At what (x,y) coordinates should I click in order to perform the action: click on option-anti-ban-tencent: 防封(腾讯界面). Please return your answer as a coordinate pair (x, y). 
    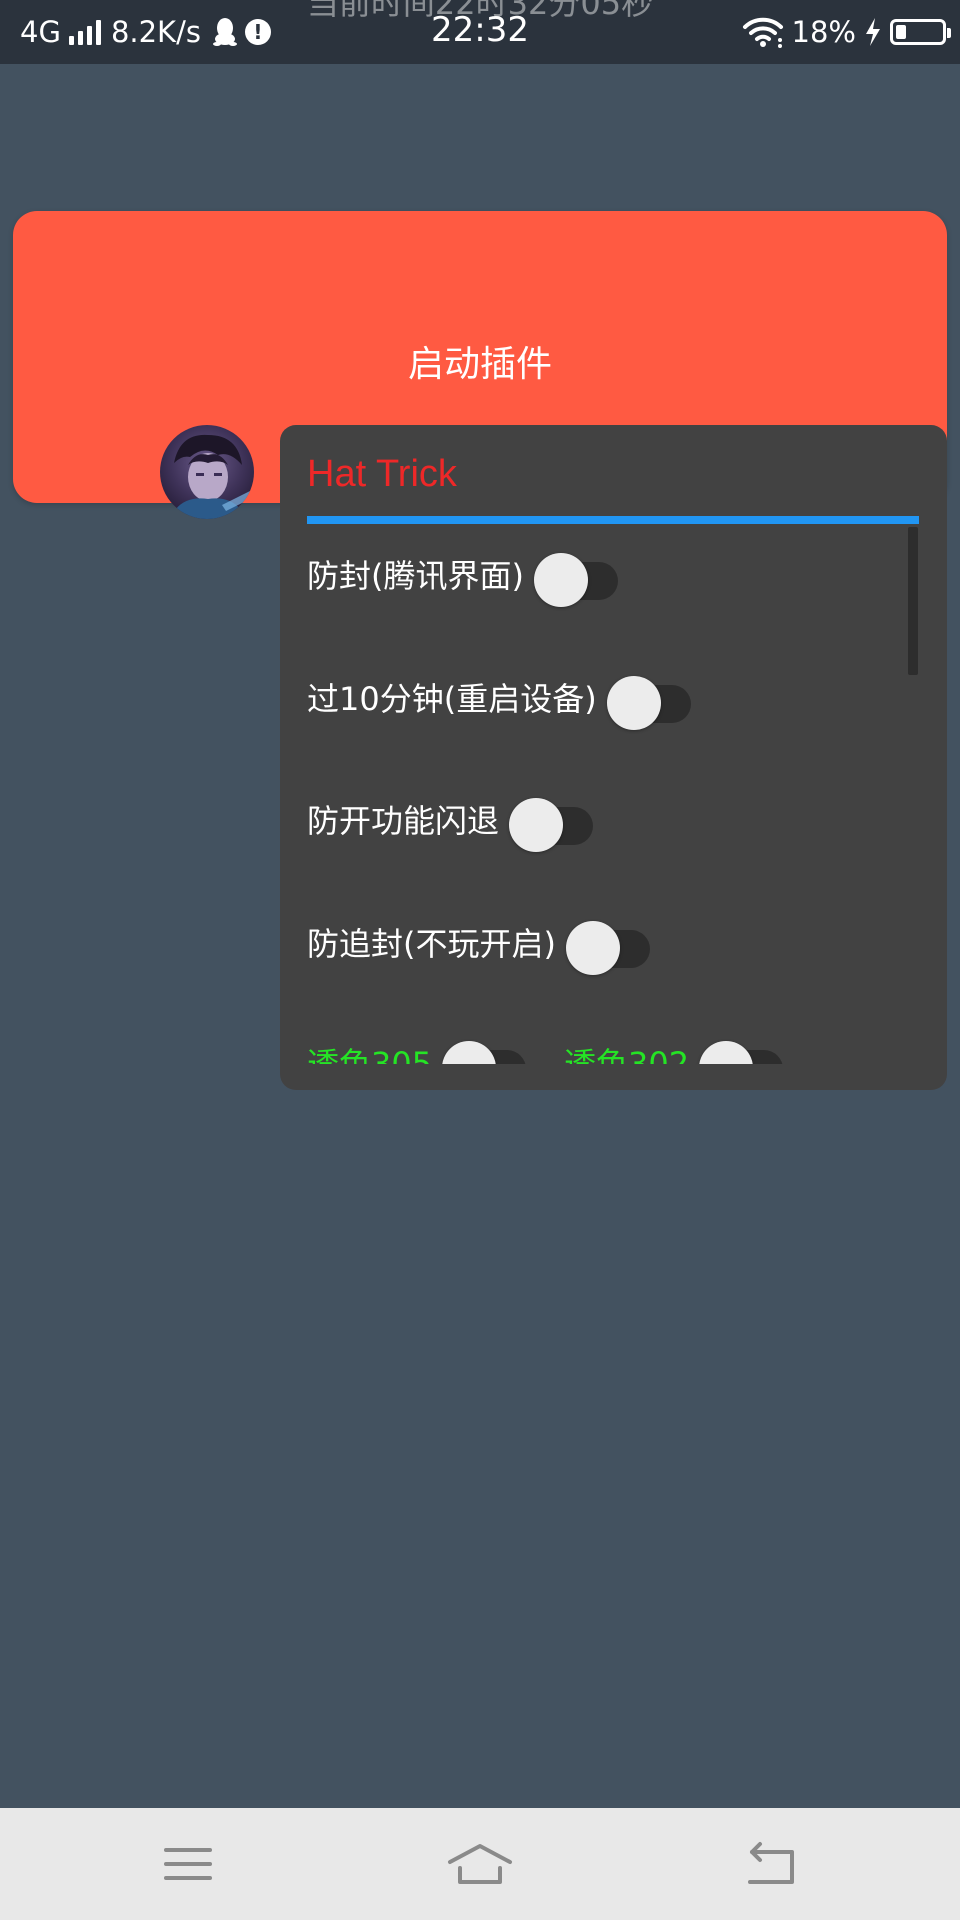
    Looking at the image, I should click on (463, 575).